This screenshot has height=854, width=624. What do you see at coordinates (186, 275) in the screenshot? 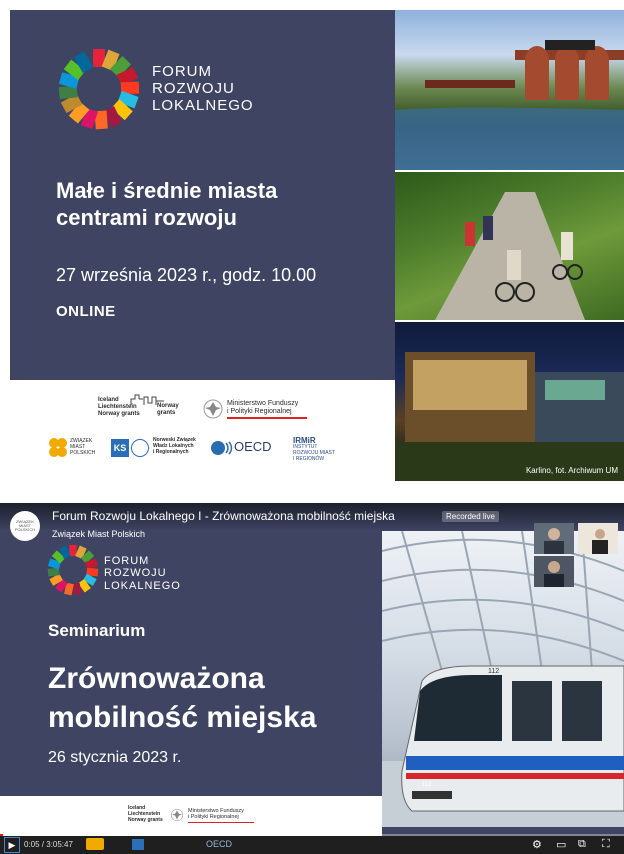
I see `poster-date: 27 września 2023 r., godz. 10.00` at bounding box center [186, 275].